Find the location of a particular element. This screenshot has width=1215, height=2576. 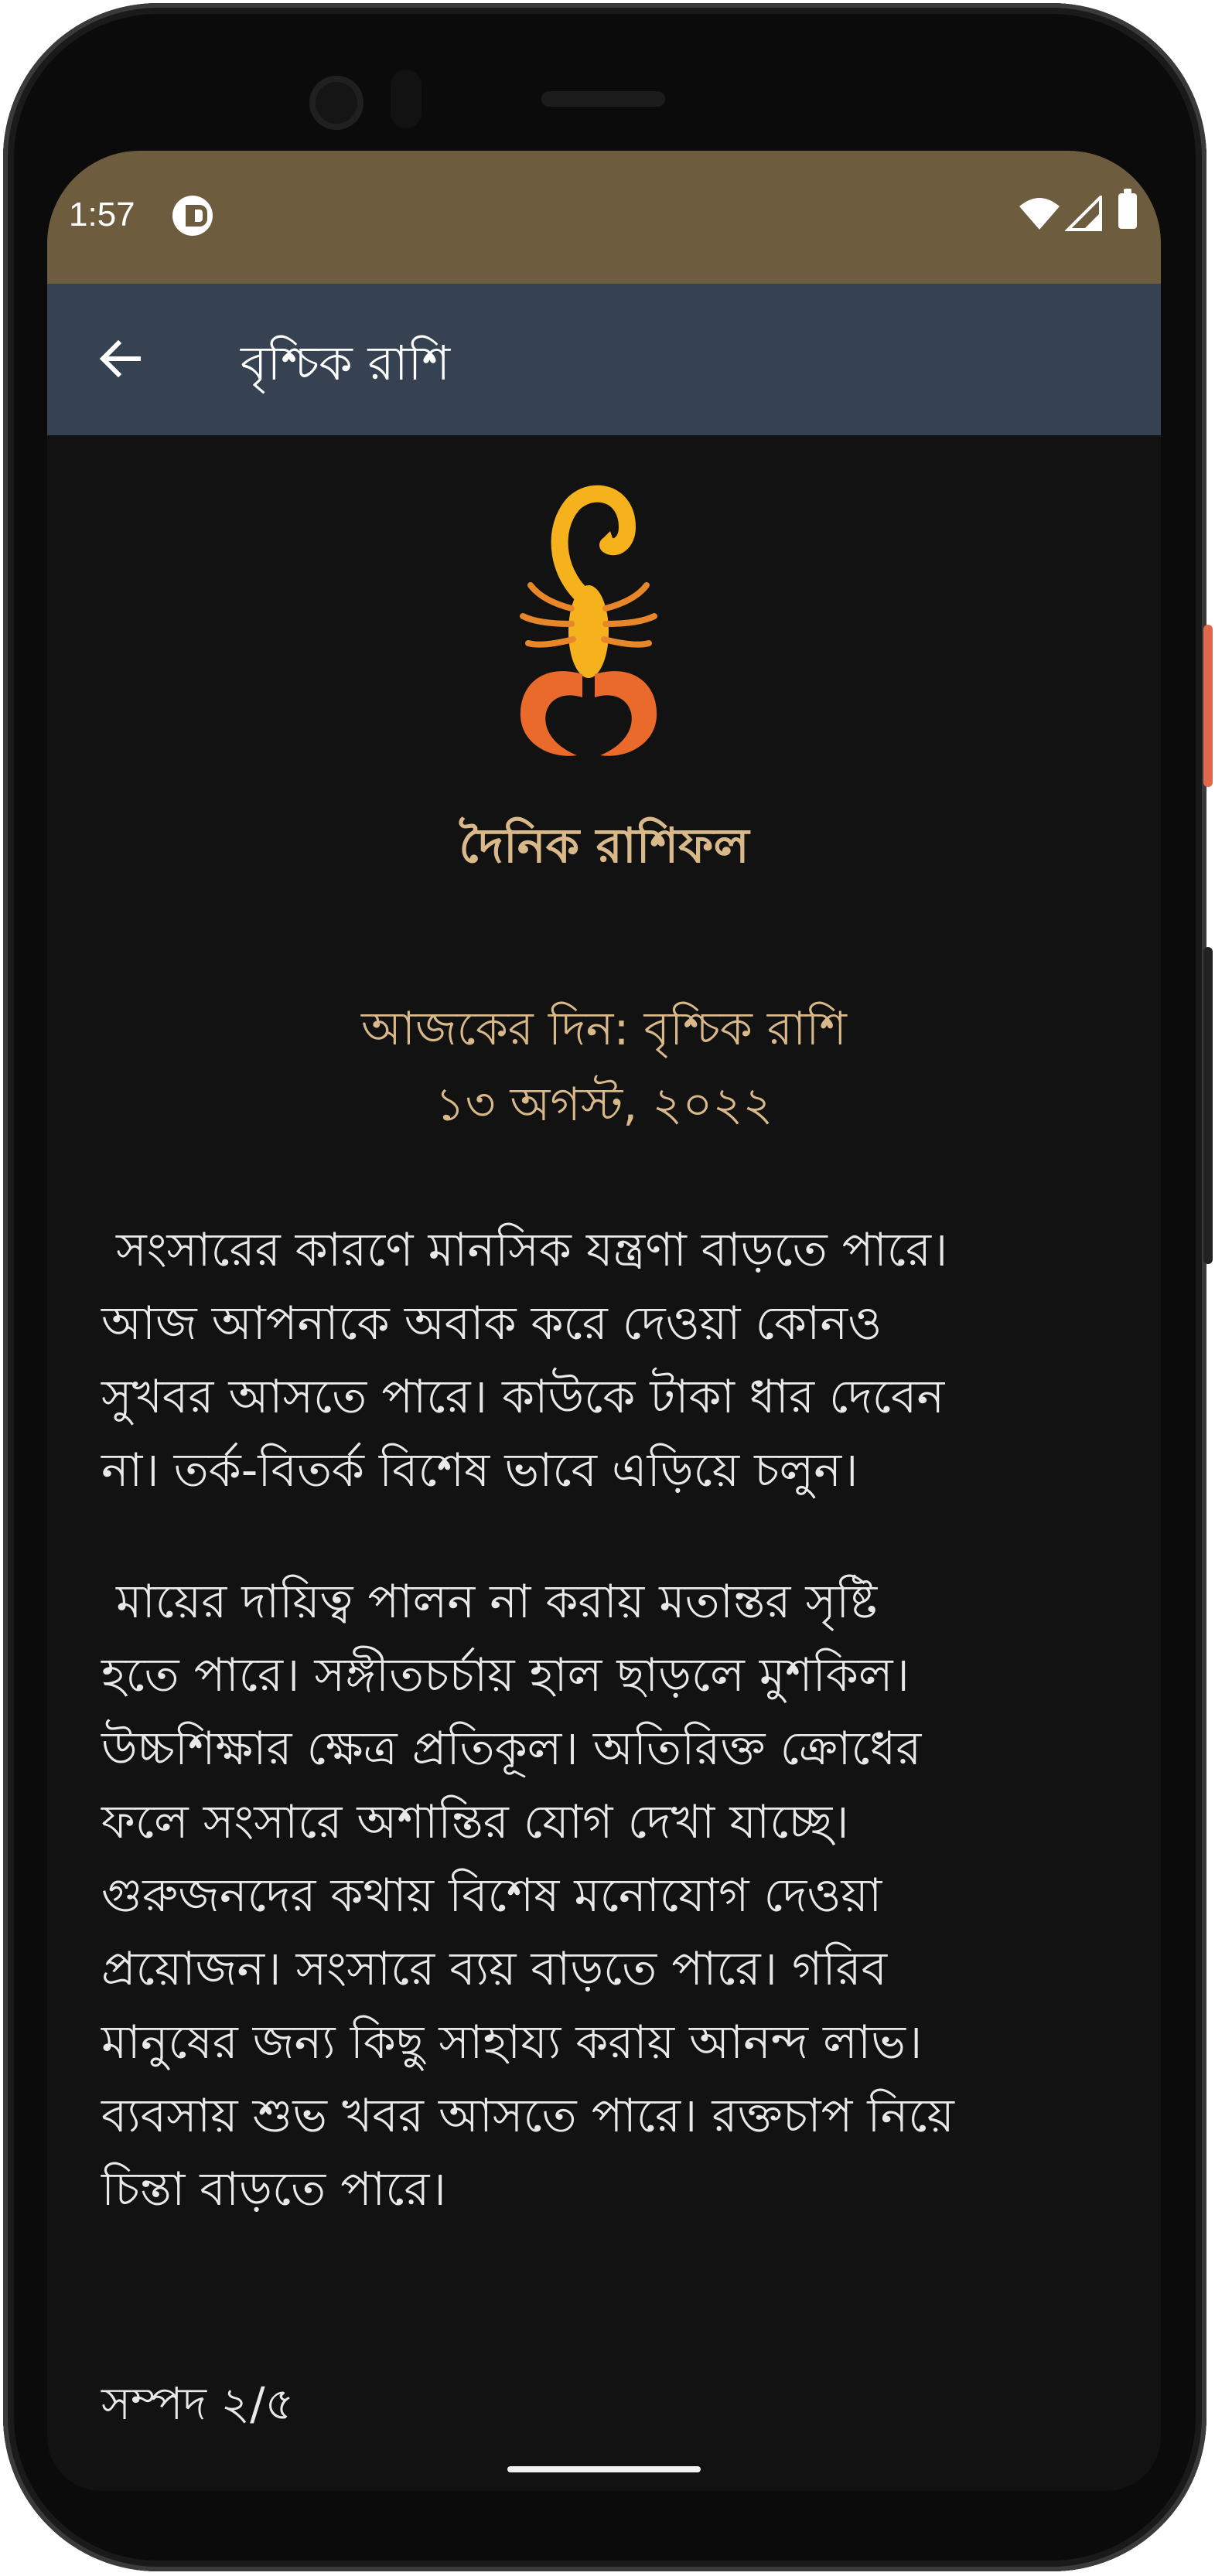

status-time: 1:57 is located at coordinates (102, 215).